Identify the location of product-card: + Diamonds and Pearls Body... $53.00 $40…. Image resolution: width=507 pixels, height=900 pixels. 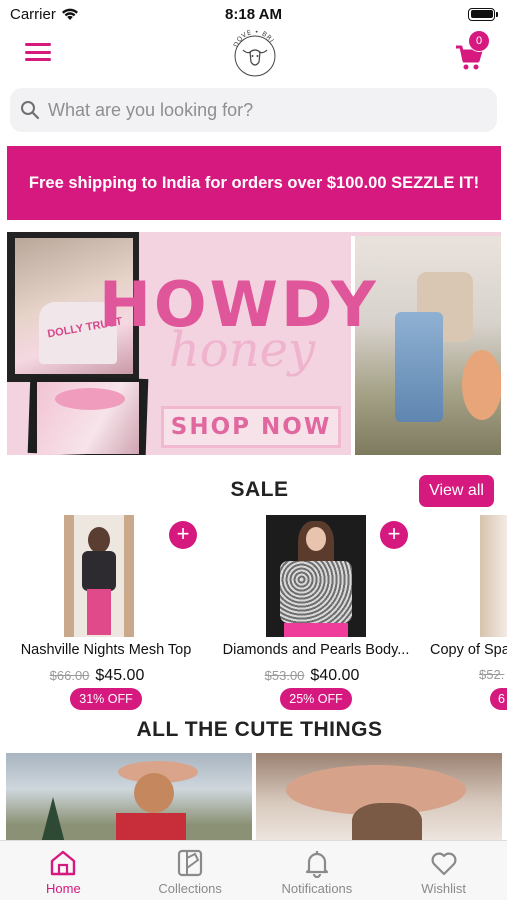
(308, 615).